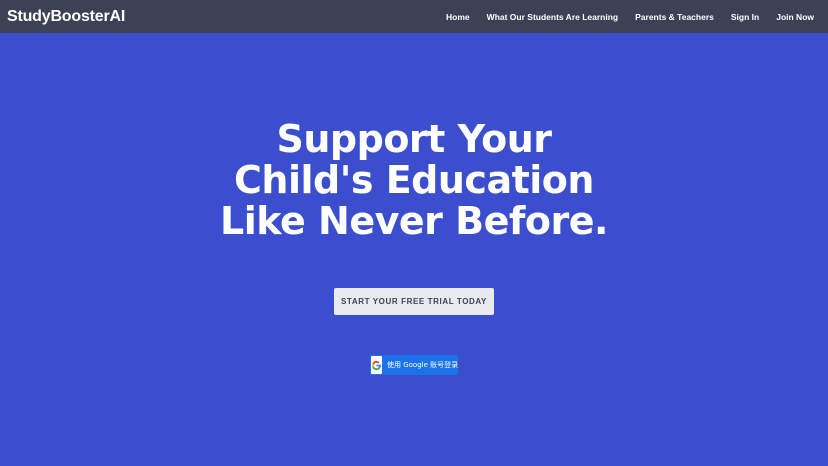 Image resolution: width=828 pixels, height=466 pixels. Describe the element at coordinates (376, 365) in the screenshot. I see `google-g-icon` at that location.